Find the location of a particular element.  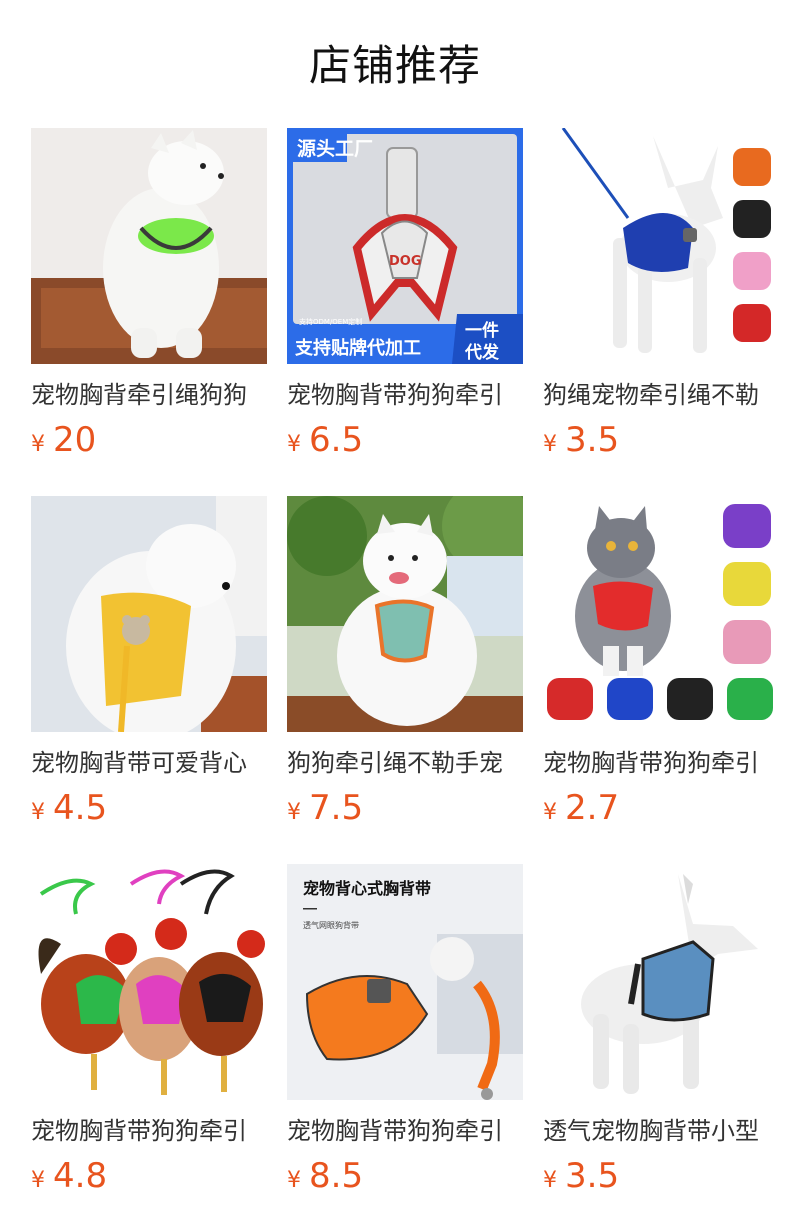

product-card: 宠物胸背带可爱背心 ¥4.5 is located at coordinates (149, 664).